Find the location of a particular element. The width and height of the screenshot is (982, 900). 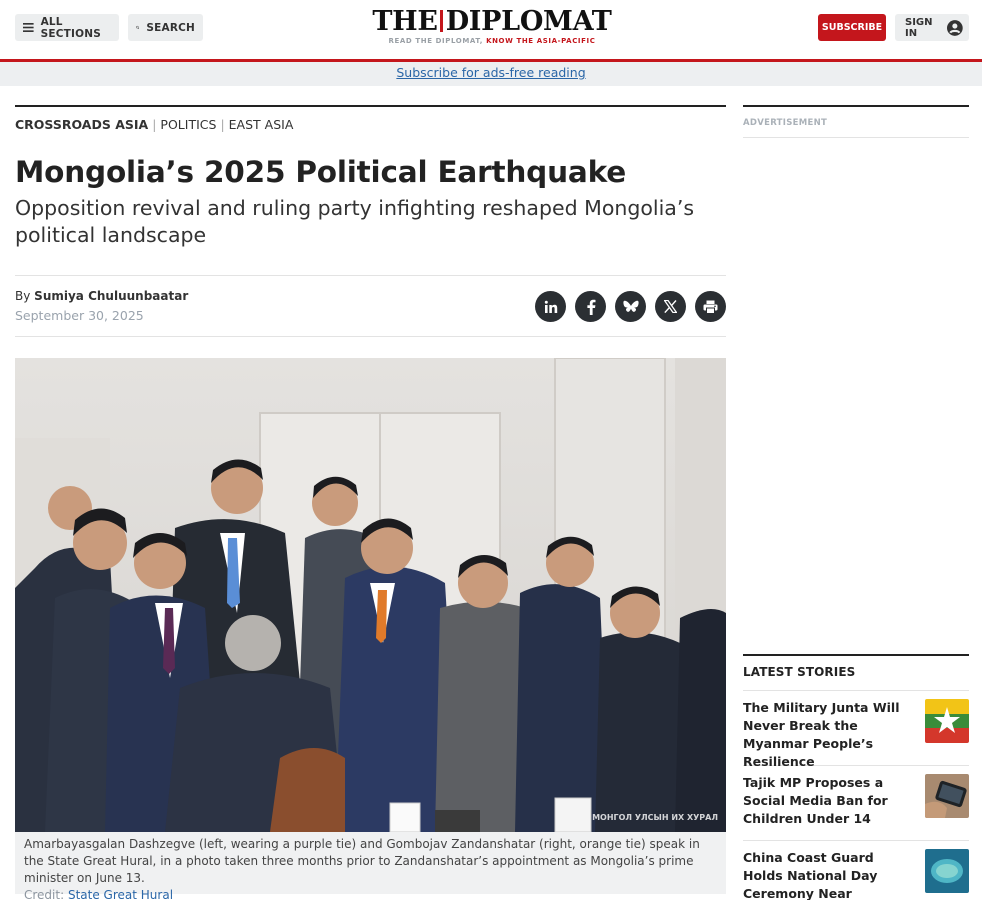

print-icon is located at coordinates (710, 307).